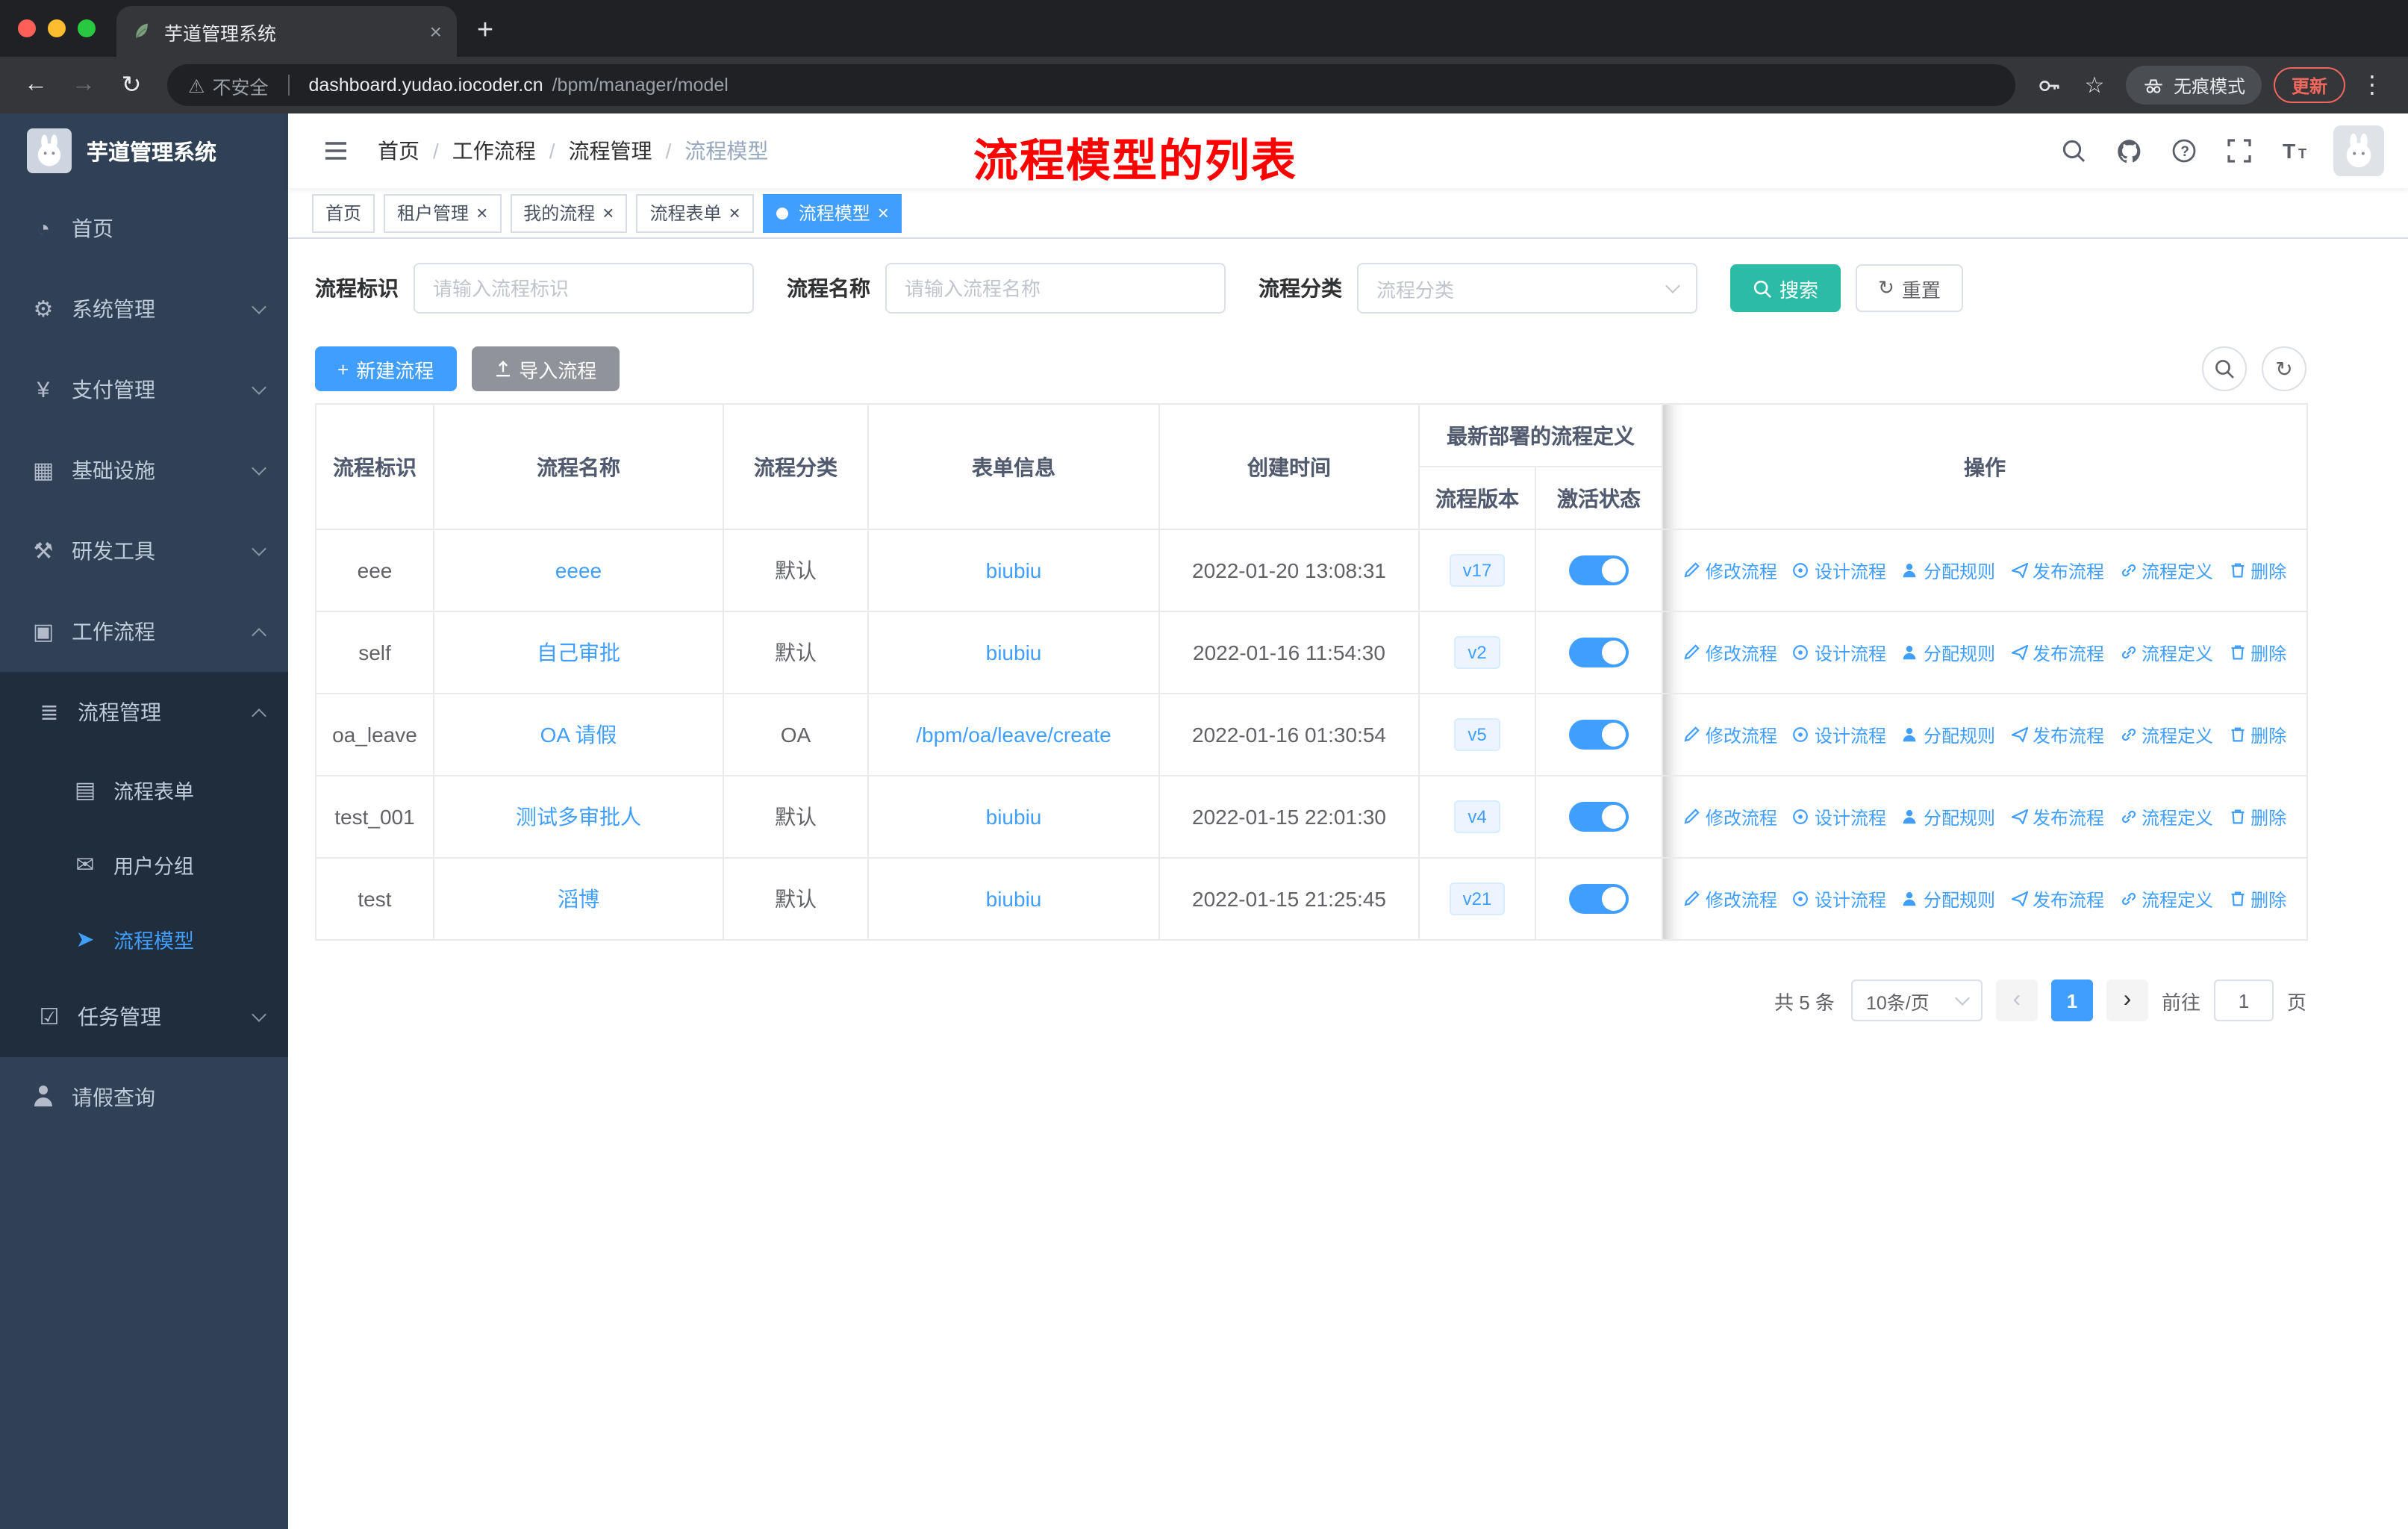  I want to click on tab-close-icon: ×, so click(436, 31).